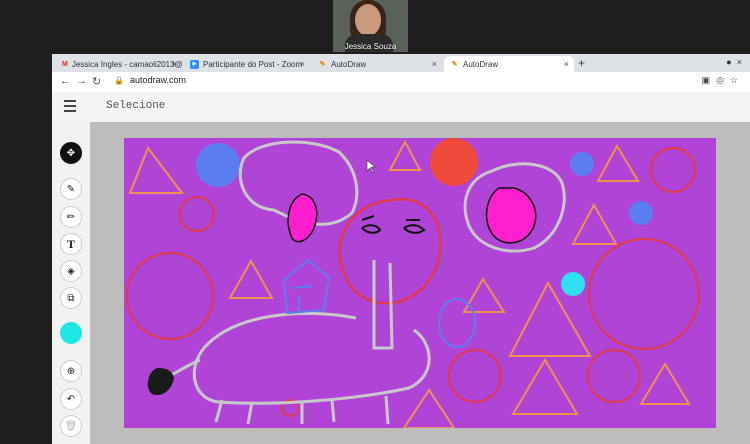 This screenshot has width=750, height=444. I want to click on lock-icon: 🔒, so click(119, 80).